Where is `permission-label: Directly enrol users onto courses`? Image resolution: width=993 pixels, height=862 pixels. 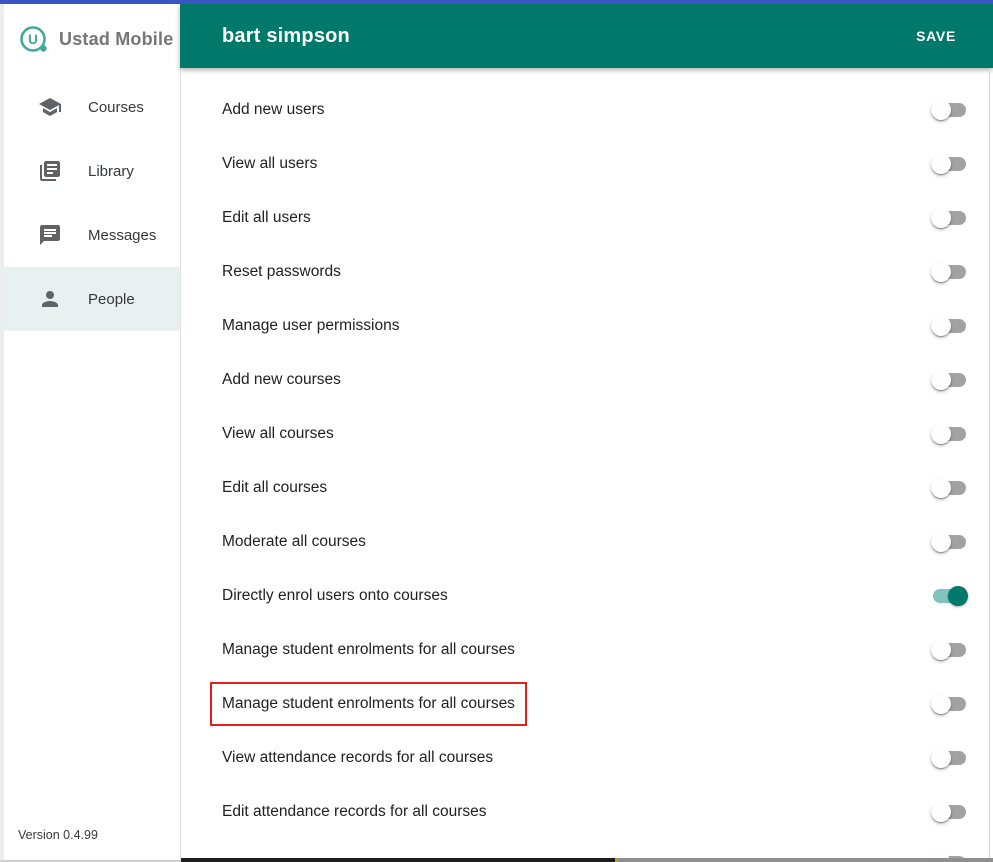
permission-label: Directly enrol users onto courses is located at coordinates (335, 595).